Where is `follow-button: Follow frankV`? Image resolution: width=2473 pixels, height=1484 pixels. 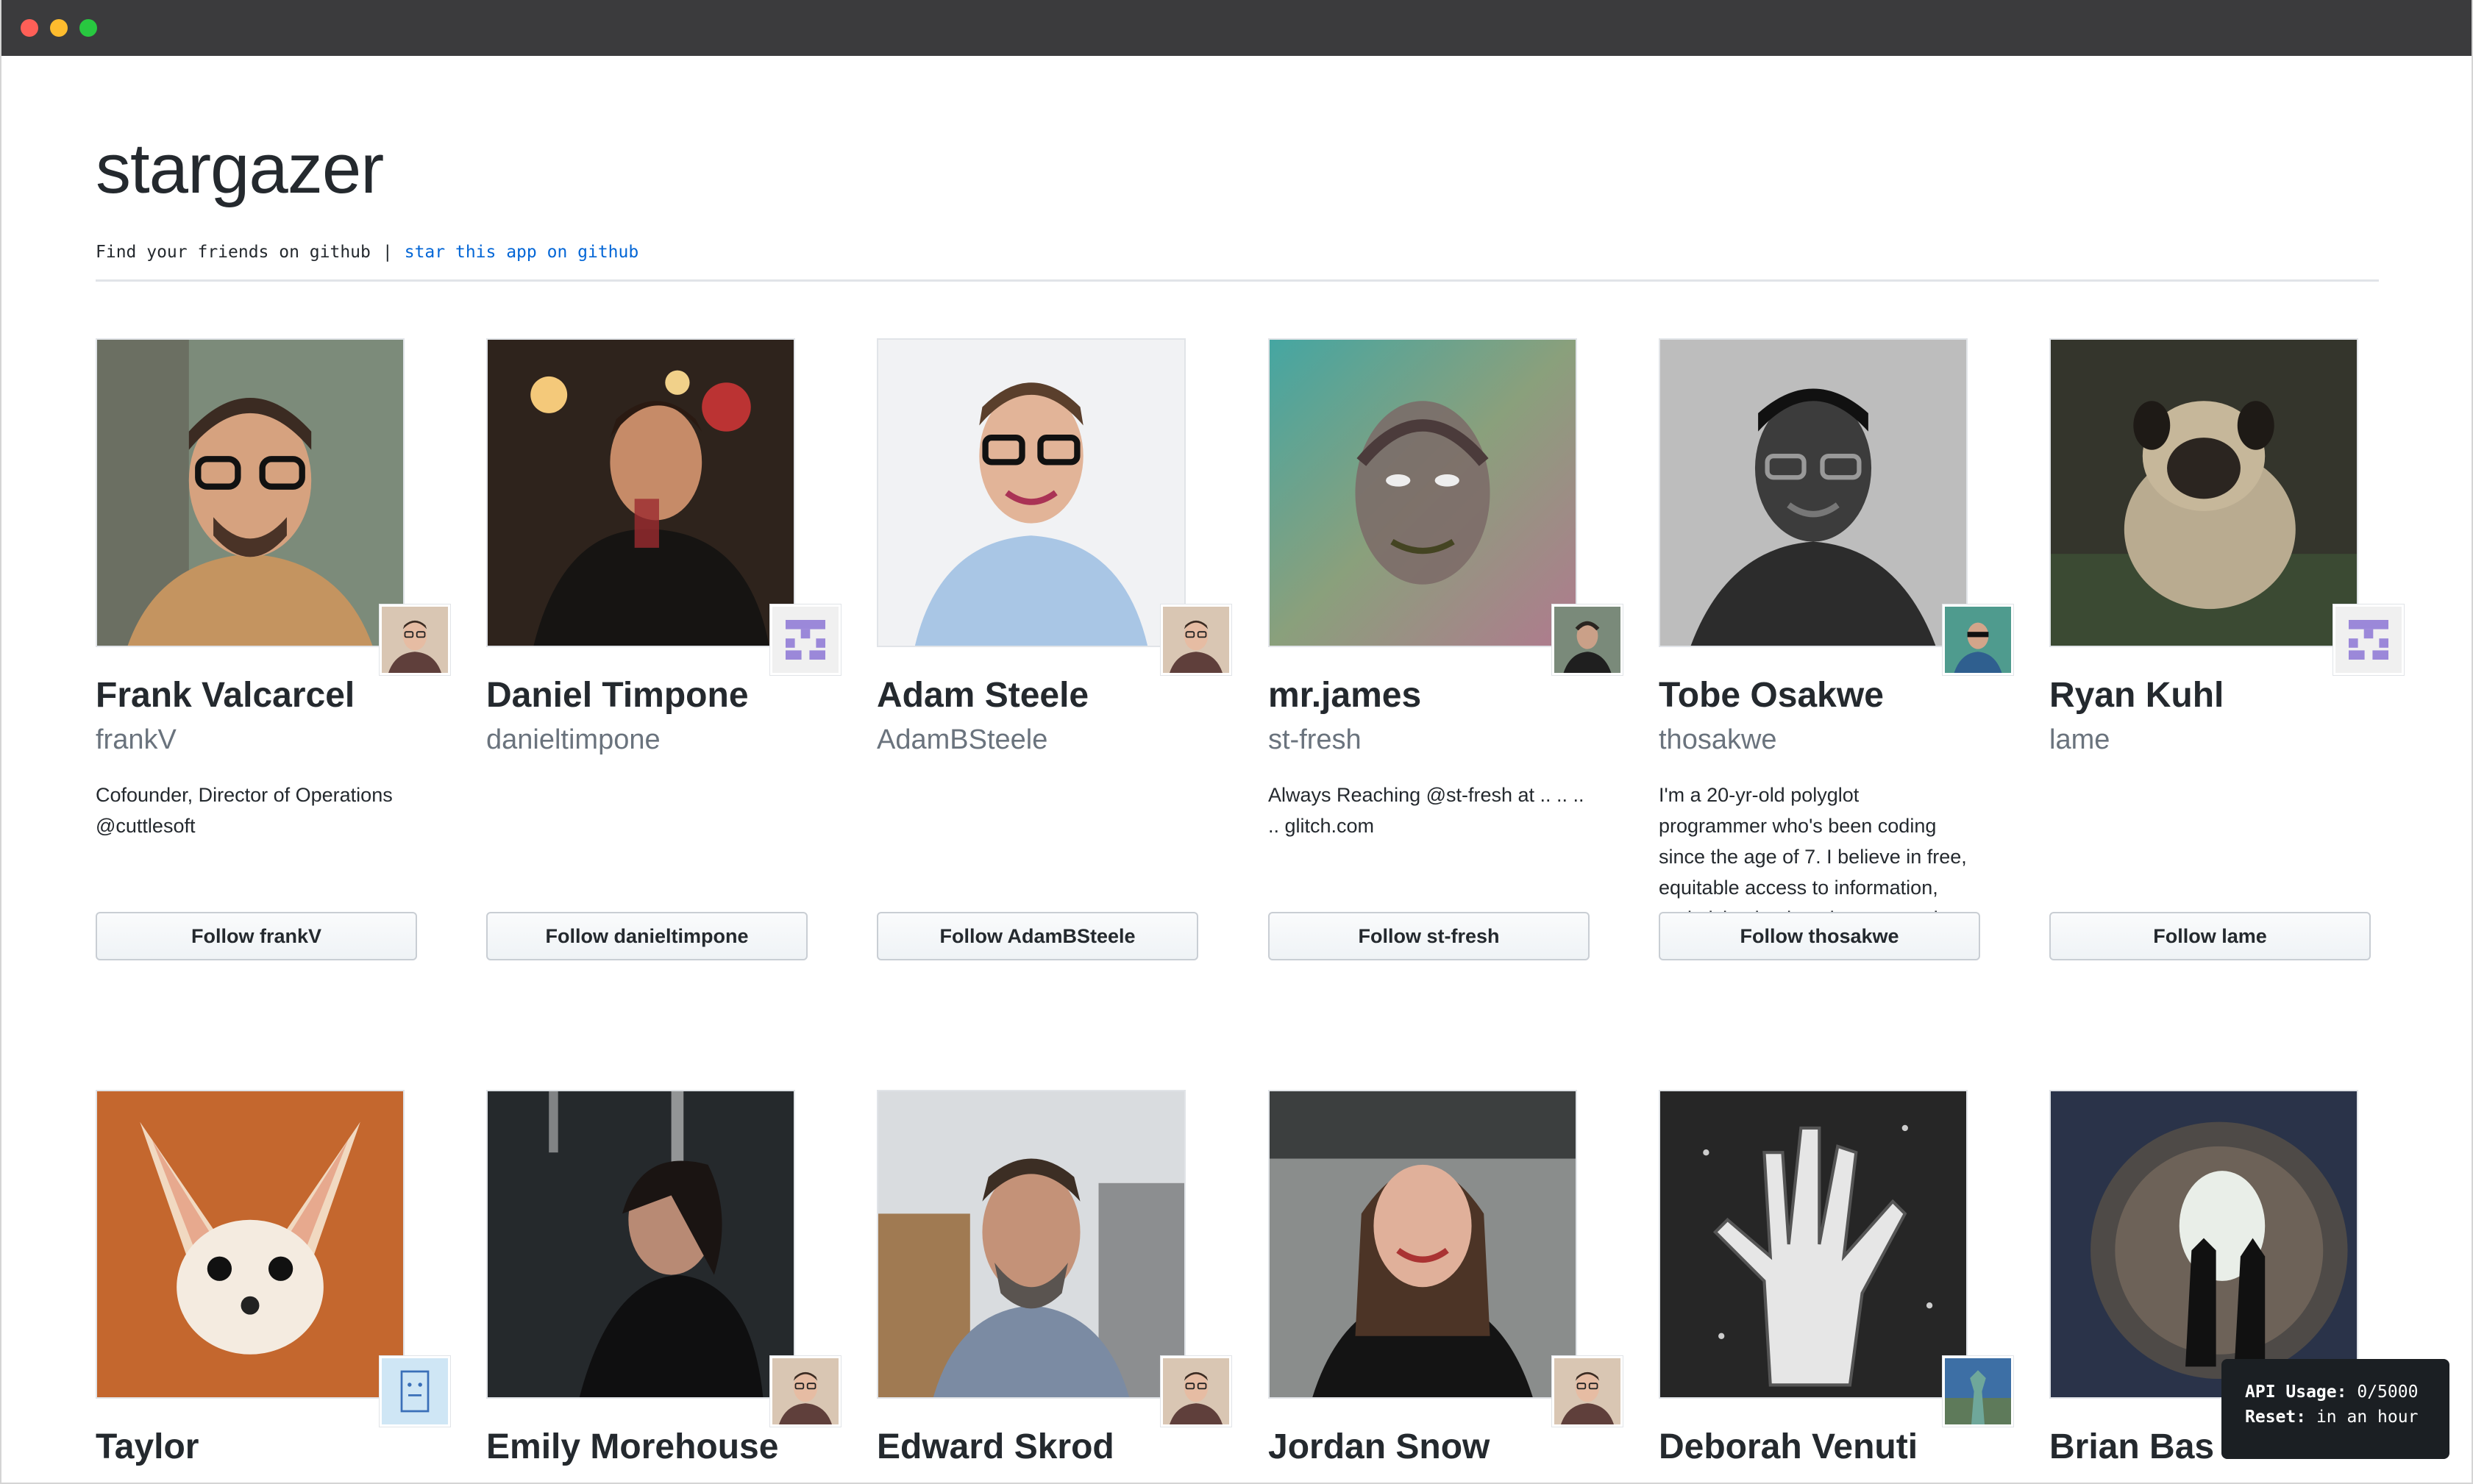
follow-button: Follow frankV is located at coordinates (256, 936).